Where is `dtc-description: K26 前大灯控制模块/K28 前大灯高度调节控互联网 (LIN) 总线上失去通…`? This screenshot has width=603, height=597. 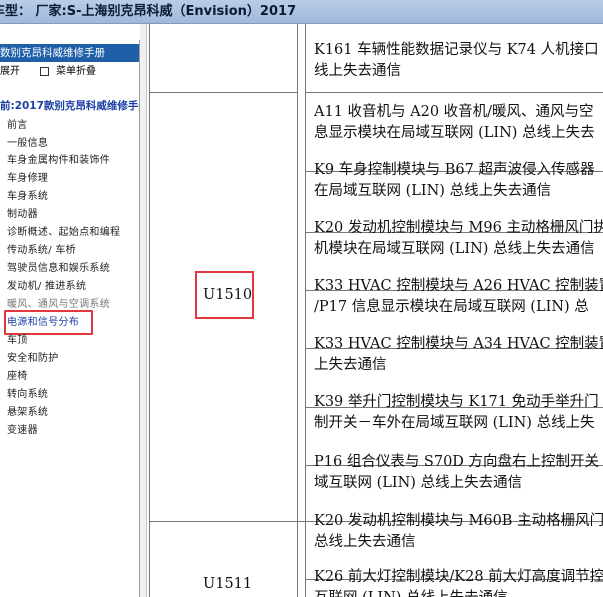
dtc-description: K26 前大灯控制模块/K28 前大灯高度调节控互联网 (LIN) 总线上失去通… is located at coordinates (458, 583).